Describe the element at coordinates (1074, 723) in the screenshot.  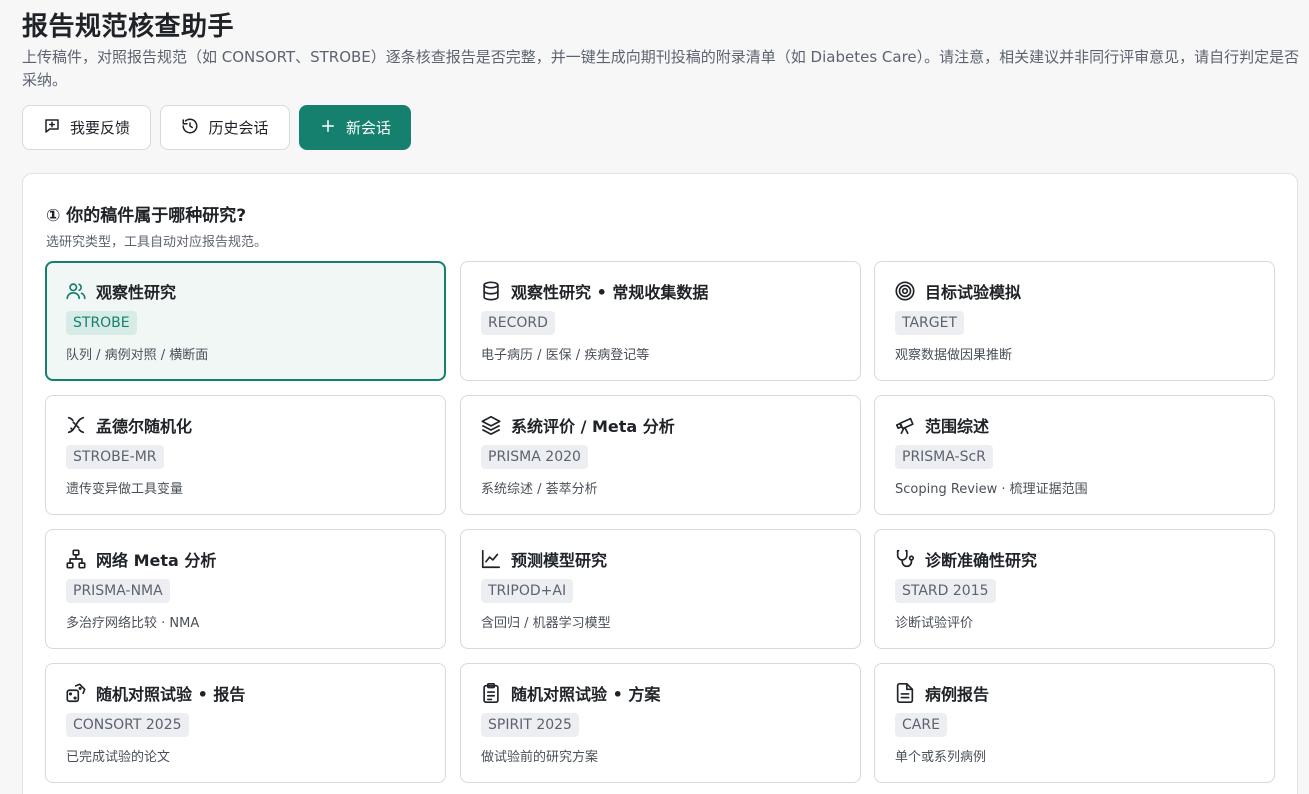
I see `study-card-care: 病例报告 CARE 单个或系列病例` at that location.